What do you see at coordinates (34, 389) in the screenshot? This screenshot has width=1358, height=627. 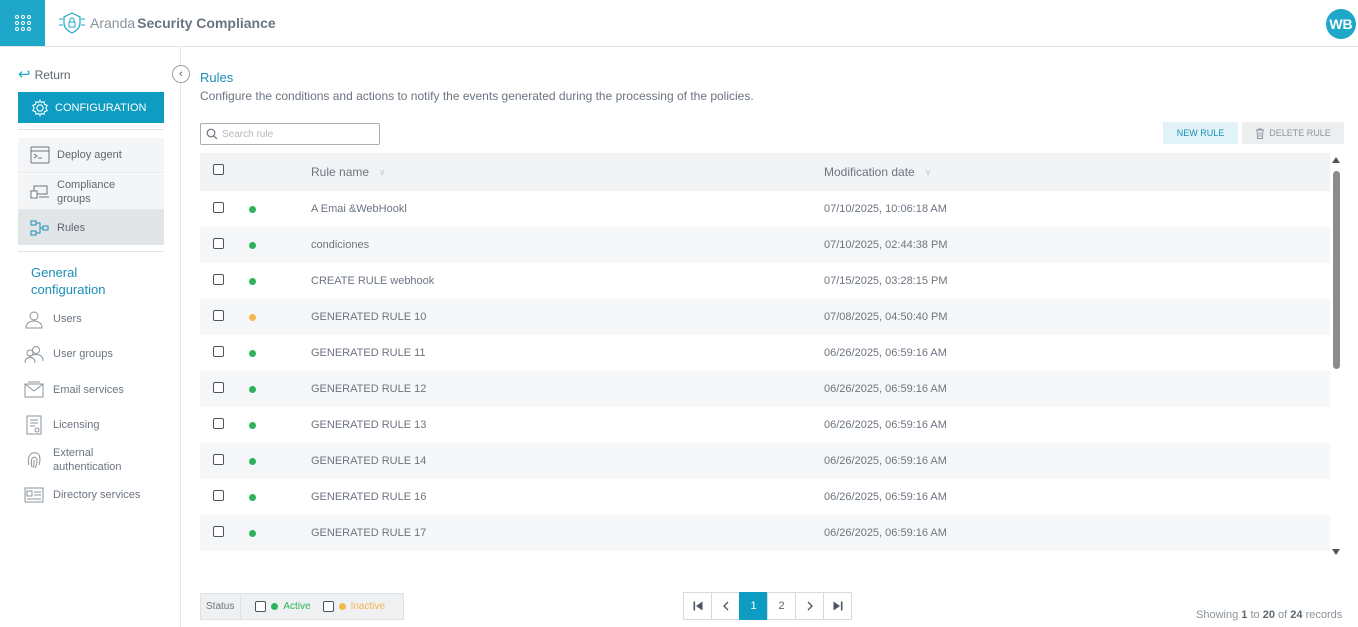 I see `email-icon` at bounding box center [34, 389].